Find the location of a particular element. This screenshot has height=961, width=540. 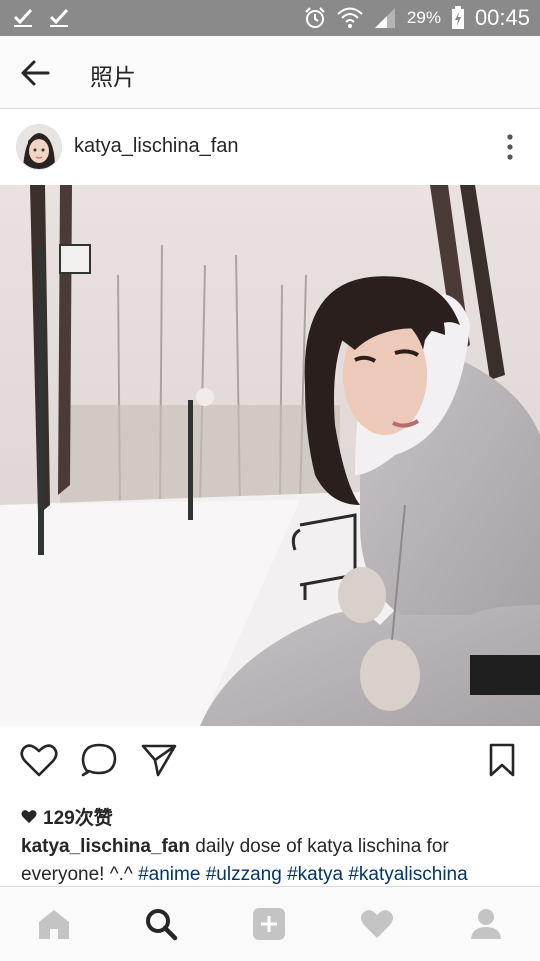

alarm-icon is located at coordinates (315, 17).